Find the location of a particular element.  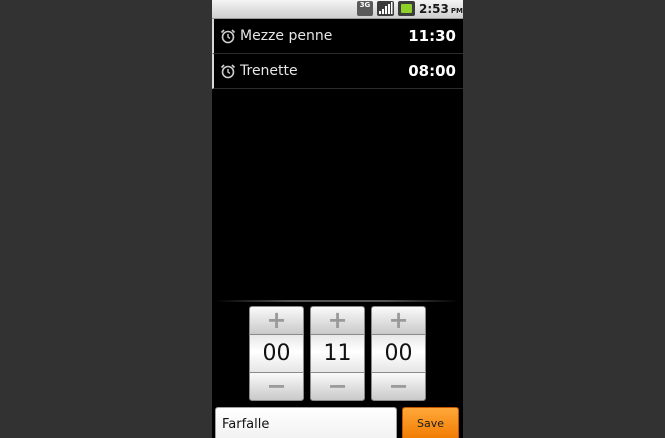

seconds-increment-button: + is located at coordinates (398, 320).